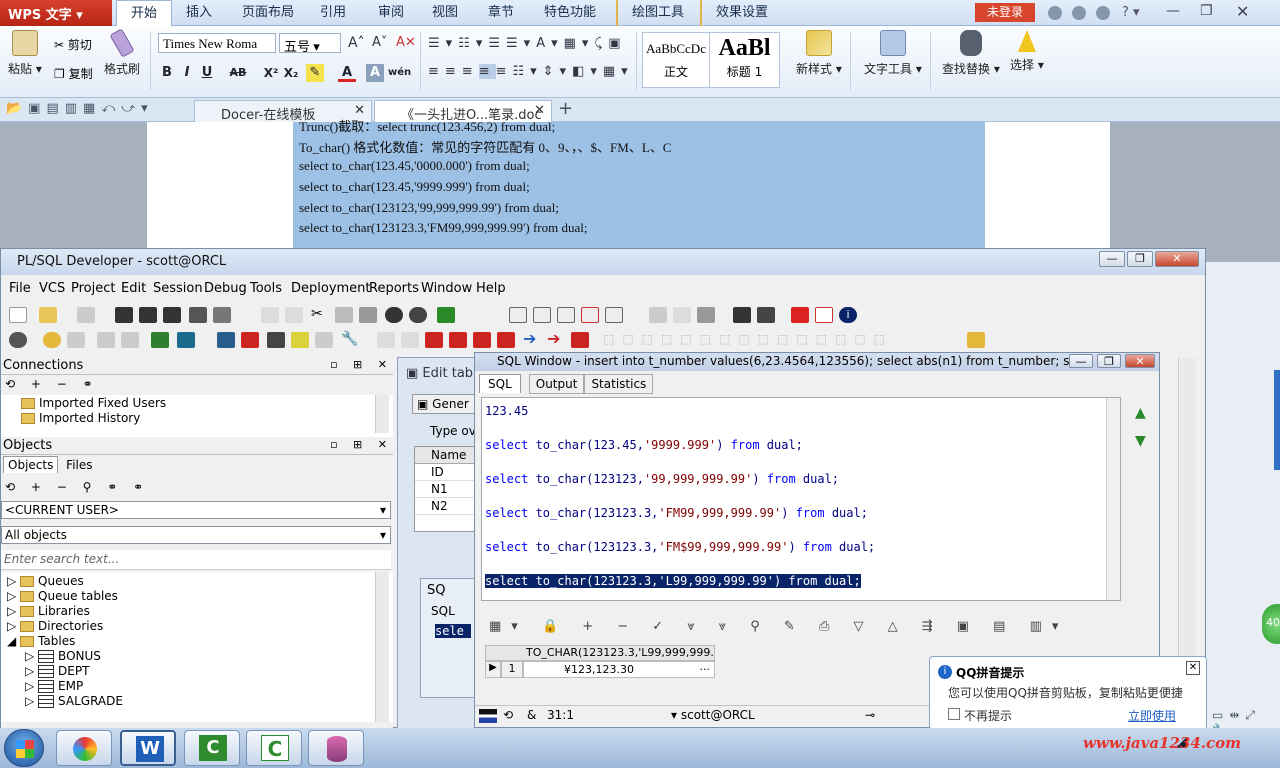 The image size is (1280, 768). What do you see at coordinates (379, 42) in the screenshot?
I see `shrink-font-icon: A˅` at bounding box center [379, 42].